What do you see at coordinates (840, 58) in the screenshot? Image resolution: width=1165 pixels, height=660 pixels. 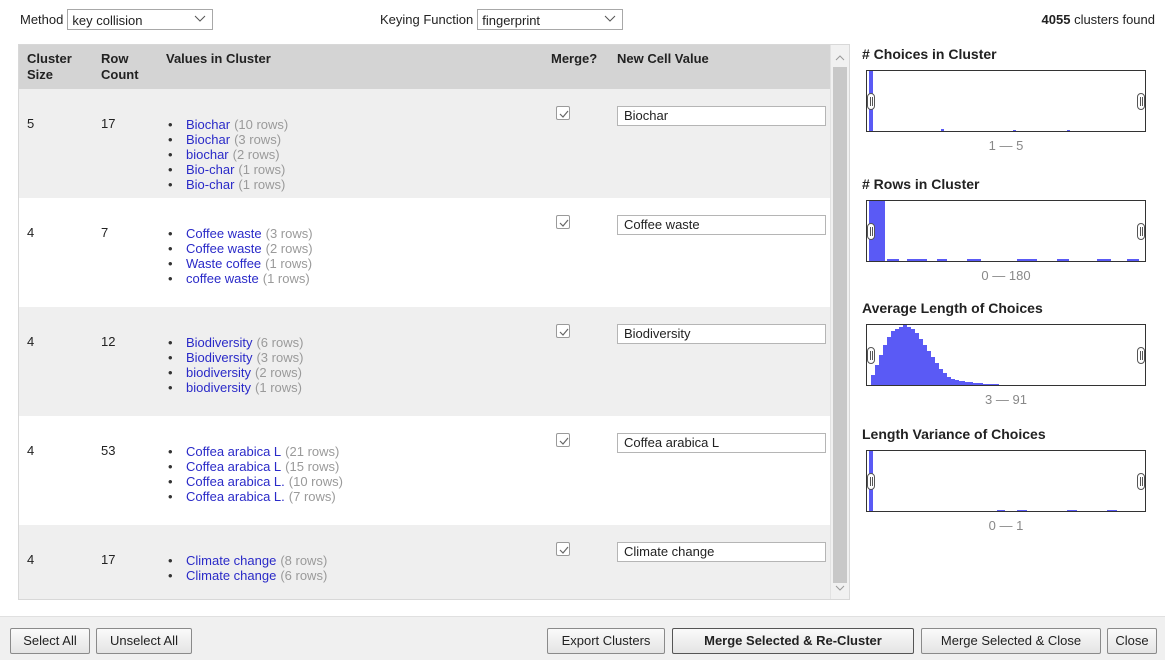 I see `scroll-up-icon` at bounding box center [840, 58].